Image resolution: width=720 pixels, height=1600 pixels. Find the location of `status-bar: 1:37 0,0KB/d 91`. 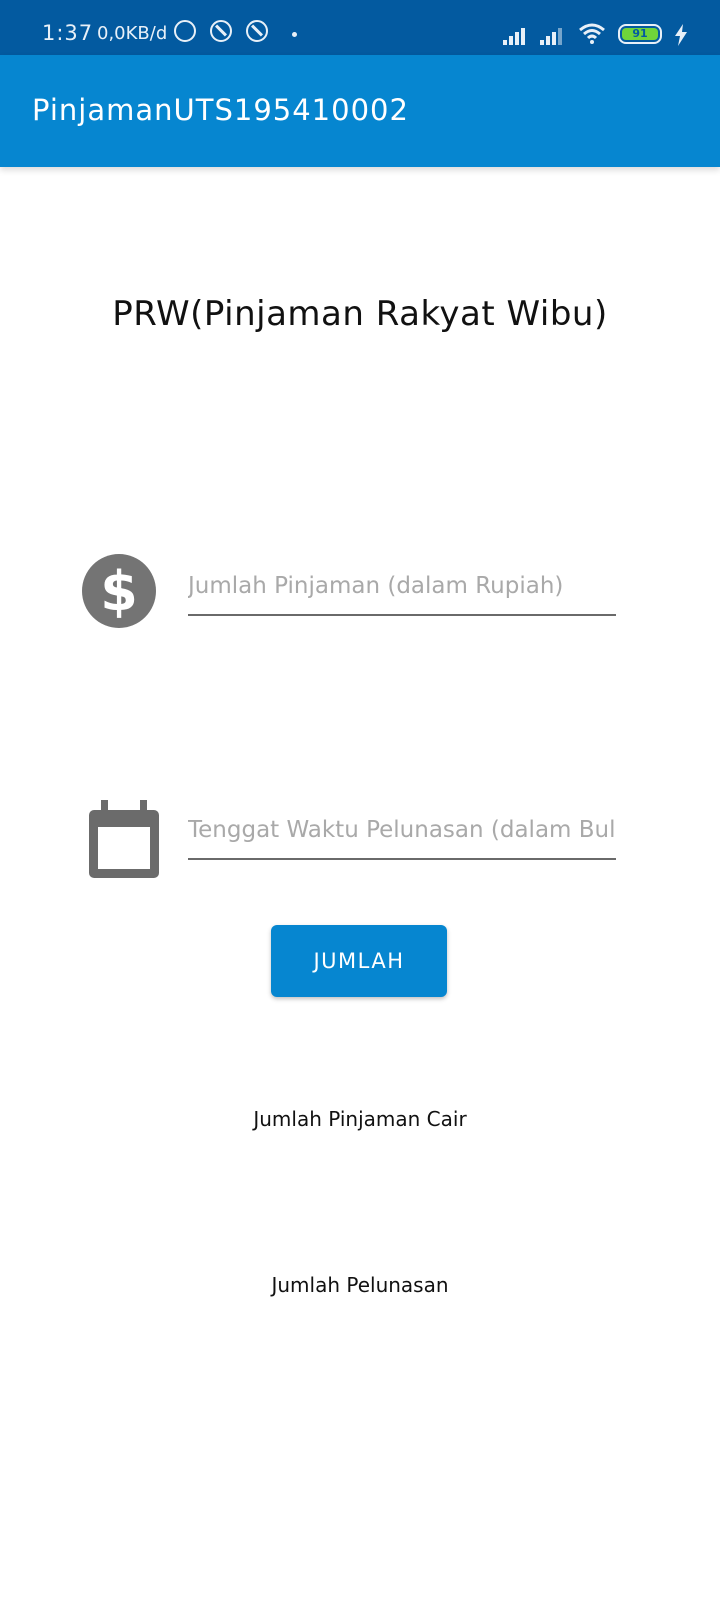

status-bar: 1:37 0,0KB/d 91 is located at coordinates (360, 27).